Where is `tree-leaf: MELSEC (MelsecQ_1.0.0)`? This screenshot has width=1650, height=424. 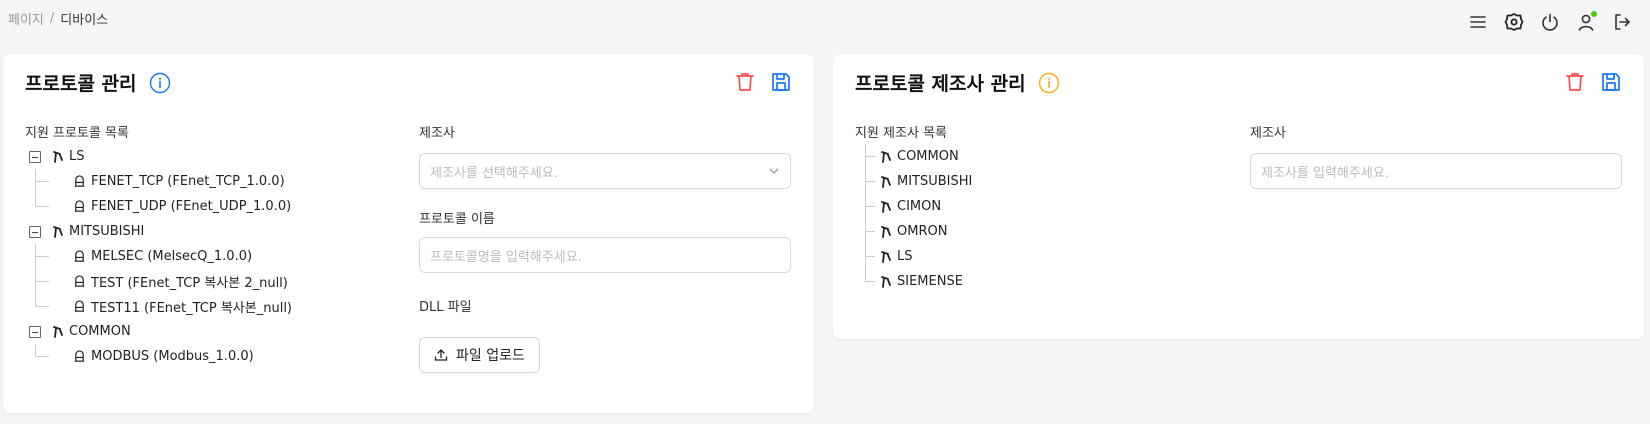
tree-leaf: MELSEC (MelsecQ_1.0.0) is located at coordinates (212, 256).